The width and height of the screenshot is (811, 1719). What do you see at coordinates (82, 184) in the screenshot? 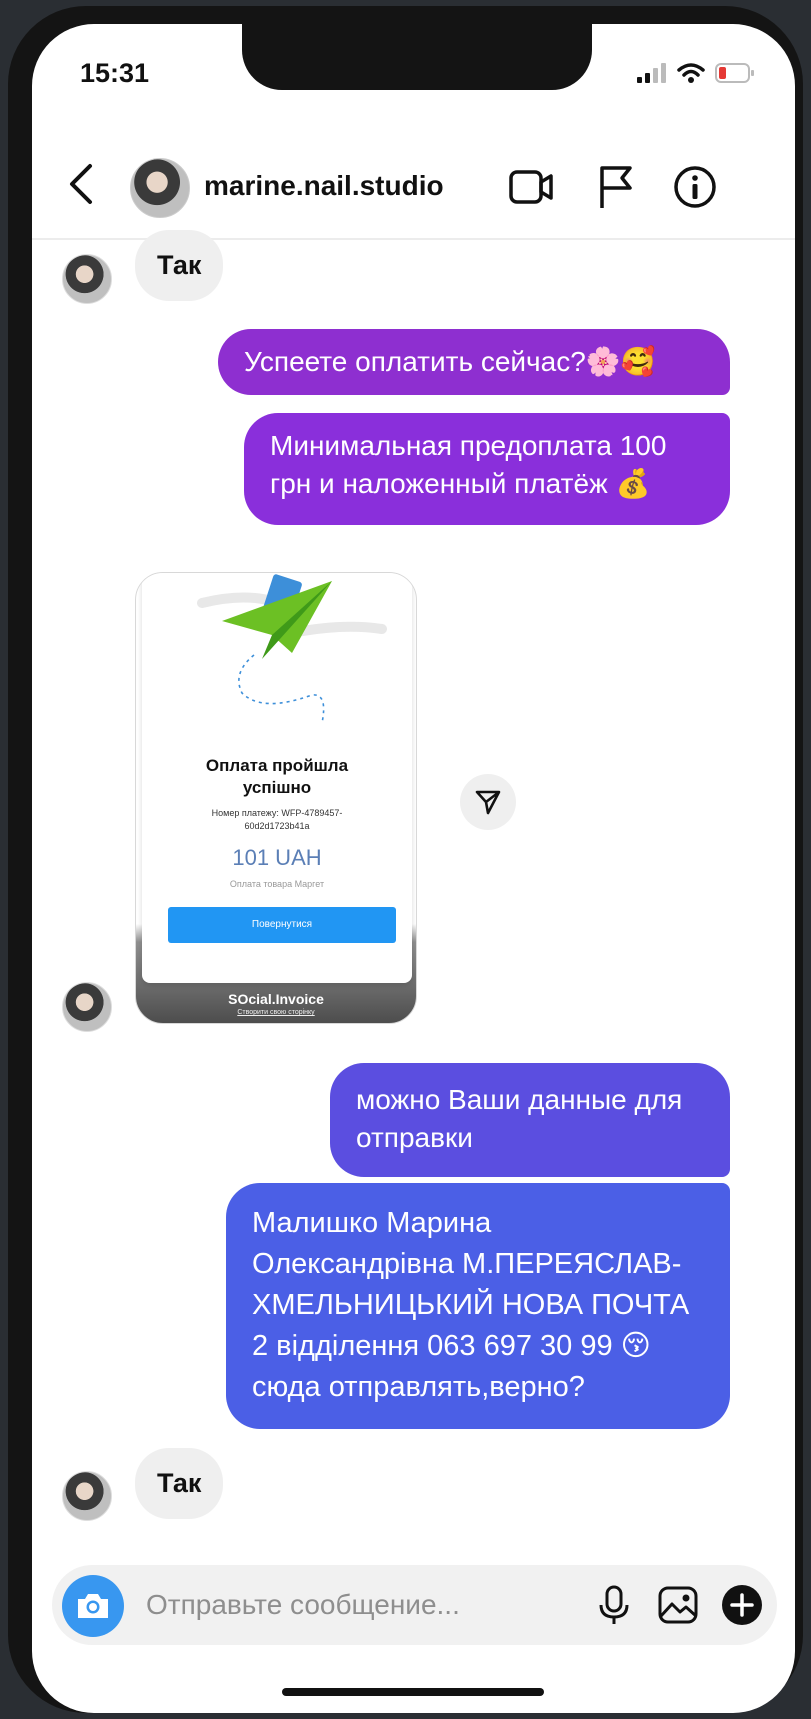
I see `back-chevron-icon` at bounding box center [82, 184].